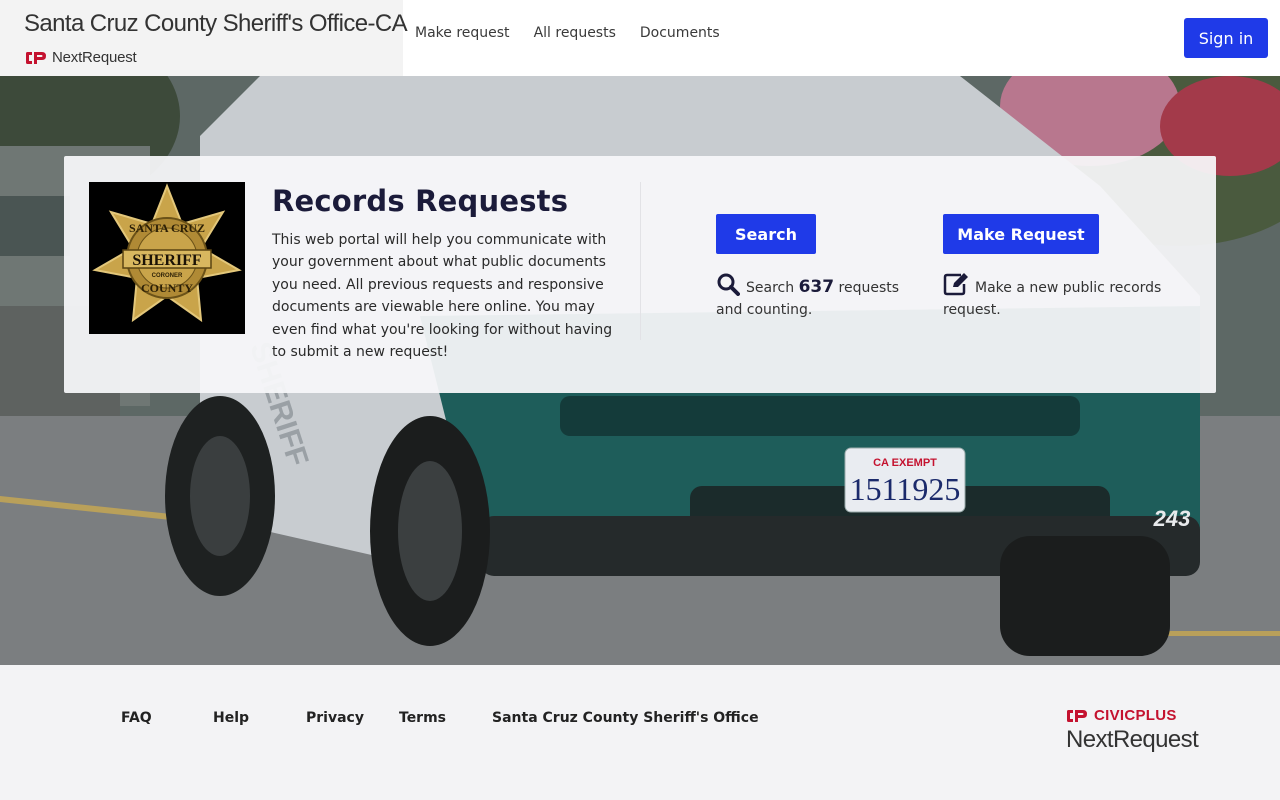 The image size is (1280, 800). I want to click on footer-link-agency: Santa Cruz County Sheriff's Office, so click(625, 718).